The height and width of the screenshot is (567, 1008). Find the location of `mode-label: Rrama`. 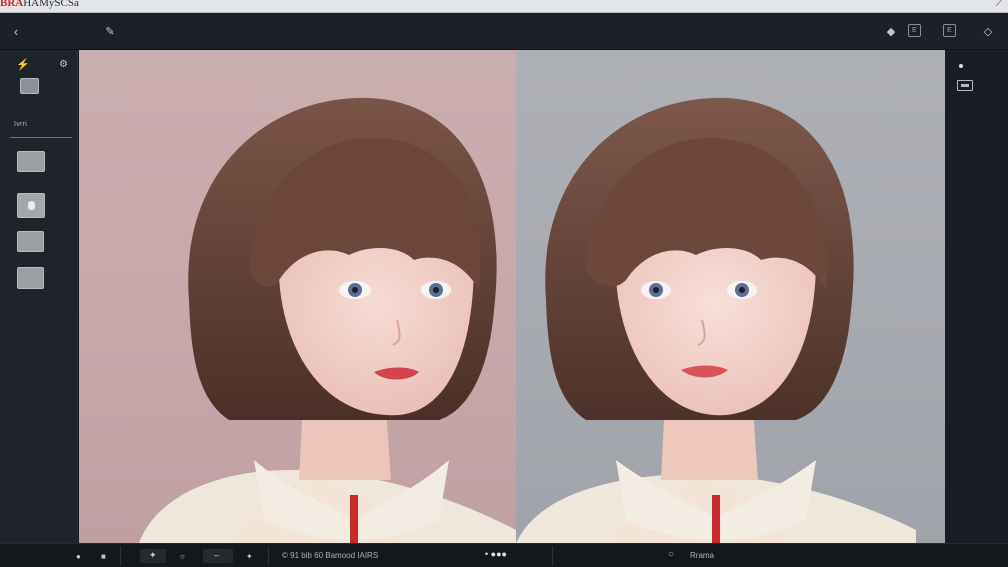

mode-label: Rrama is located at coordinates (702, 555).